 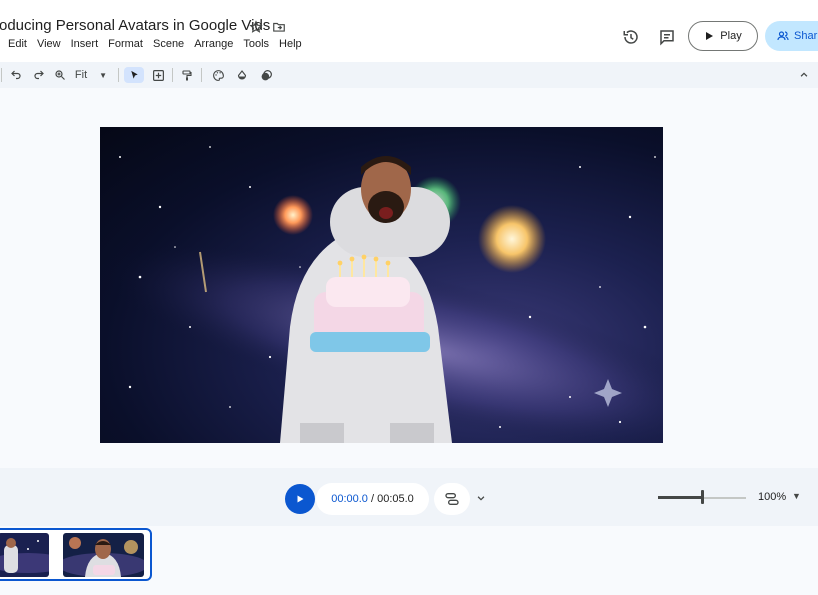 I want to click on comment-icon, so click(x=667, y=37).